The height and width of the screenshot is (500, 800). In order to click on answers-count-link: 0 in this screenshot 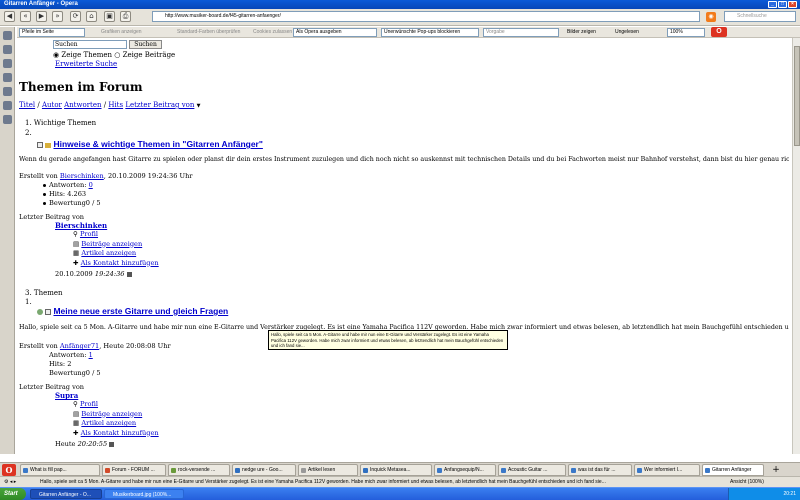, I will do `click(91, 185)`.